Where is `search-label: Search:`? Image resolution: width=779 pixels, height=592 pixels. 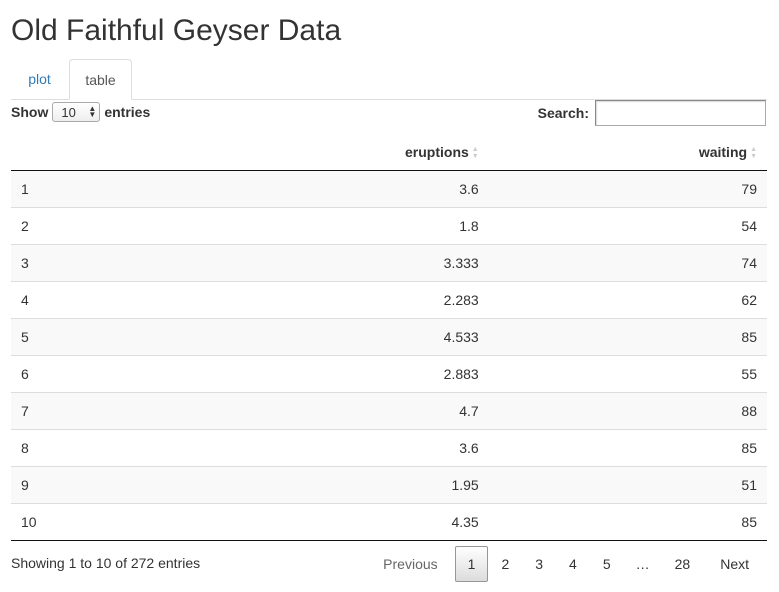
search-label: Search: is located at coordinates (563, 113).